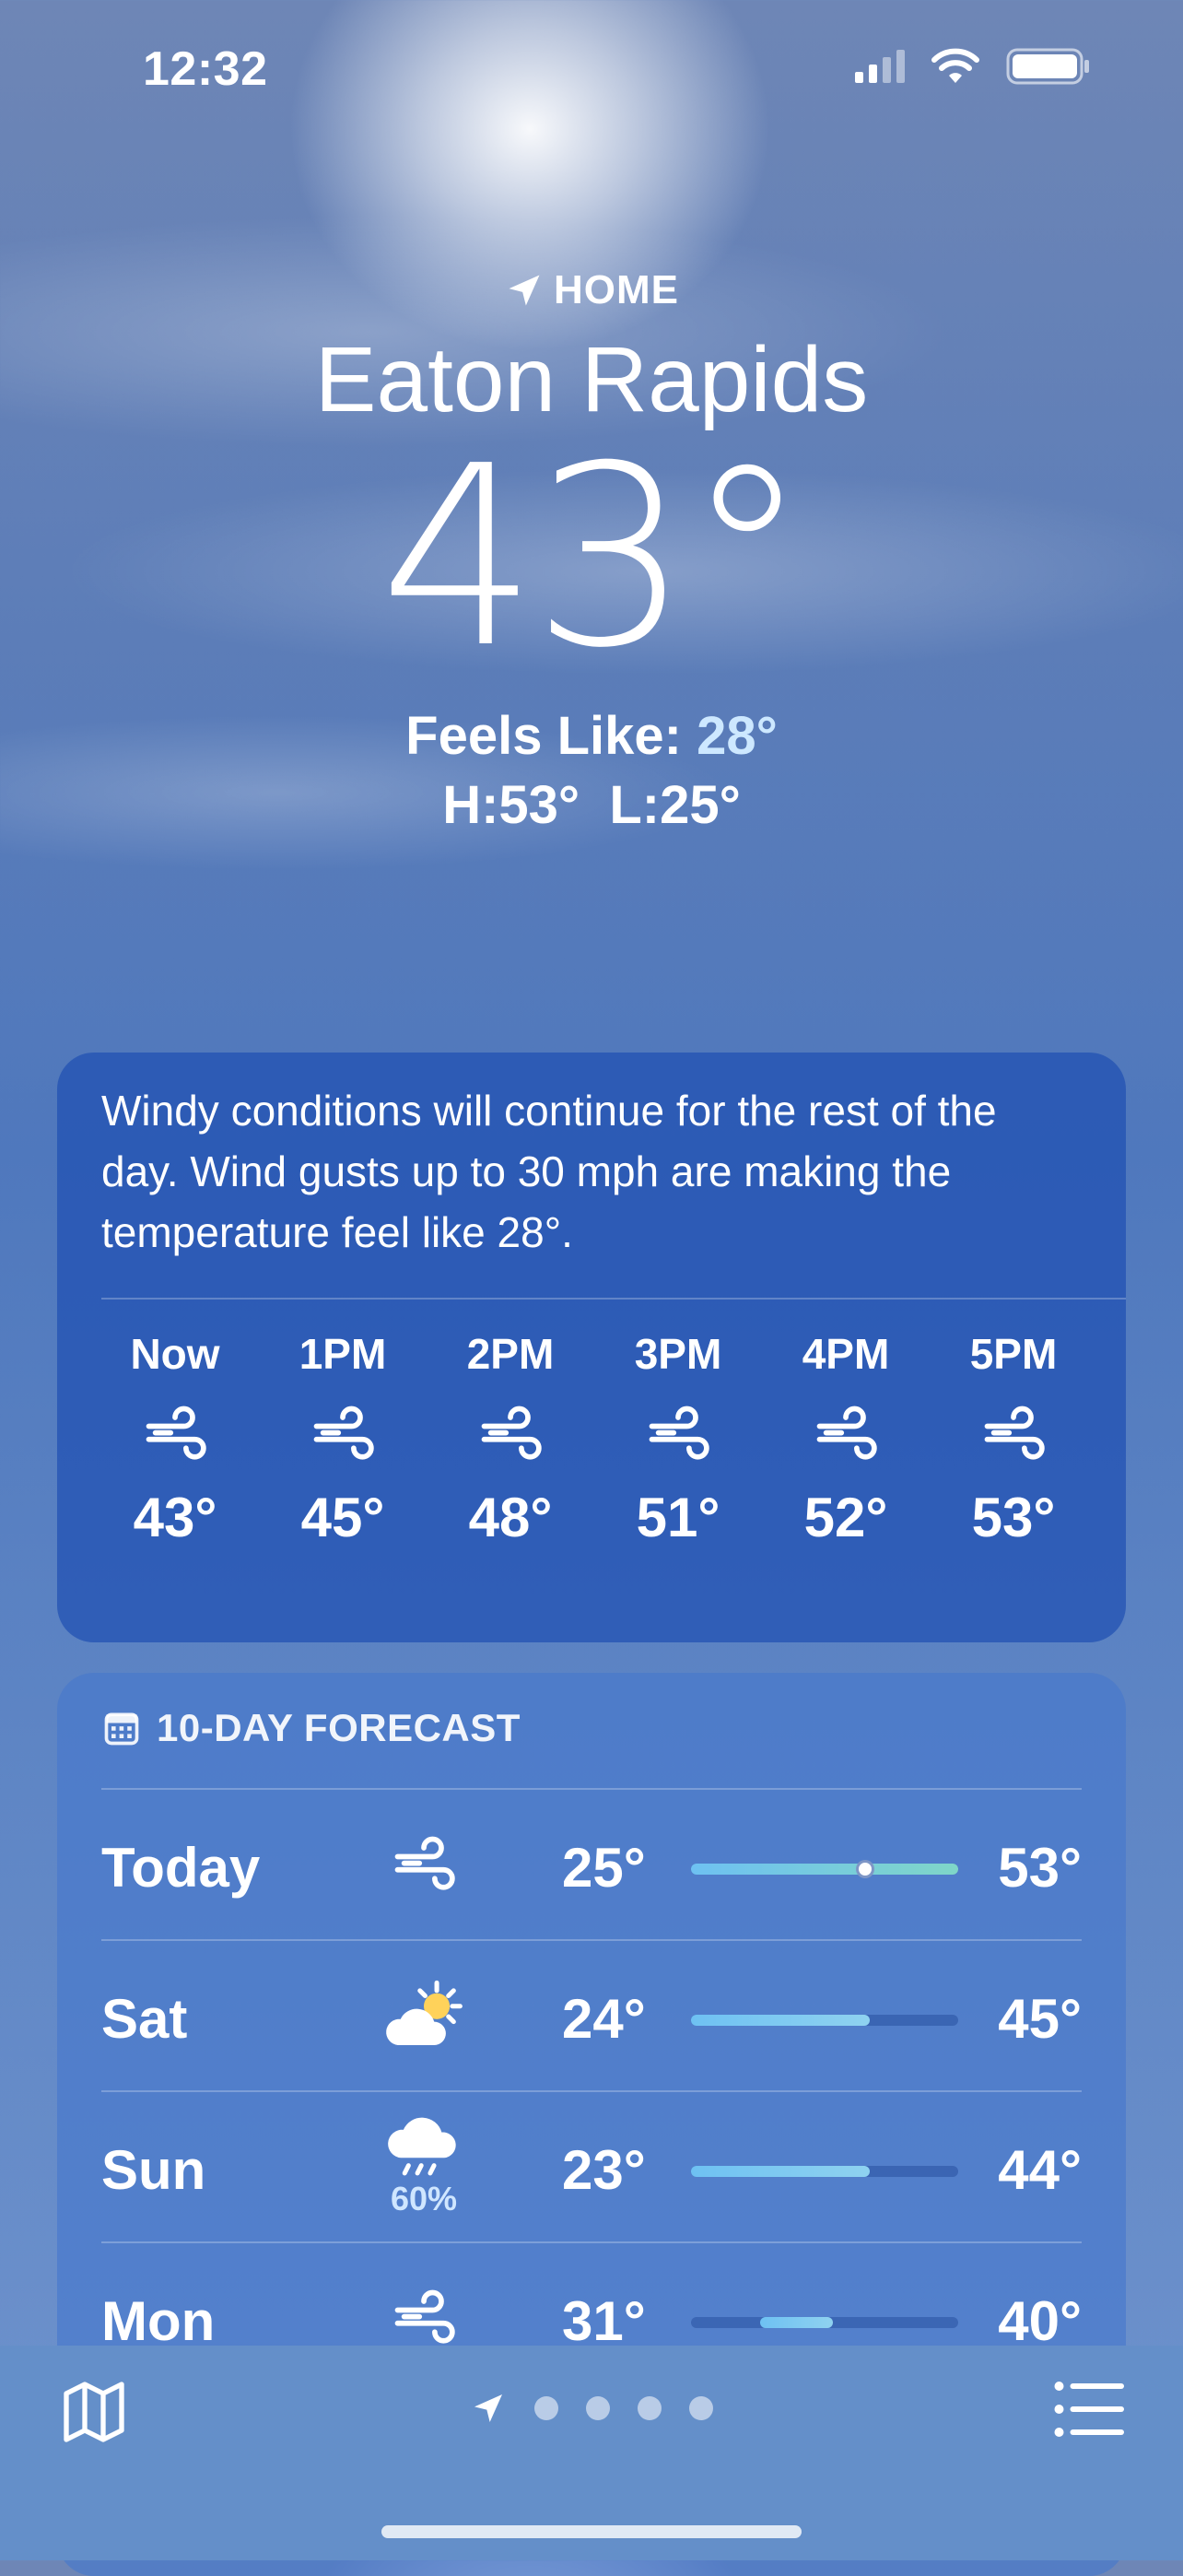 This screenshot has height=2576, width=1183. I want to click on forecast-low: 23°, so click(604, 2170).